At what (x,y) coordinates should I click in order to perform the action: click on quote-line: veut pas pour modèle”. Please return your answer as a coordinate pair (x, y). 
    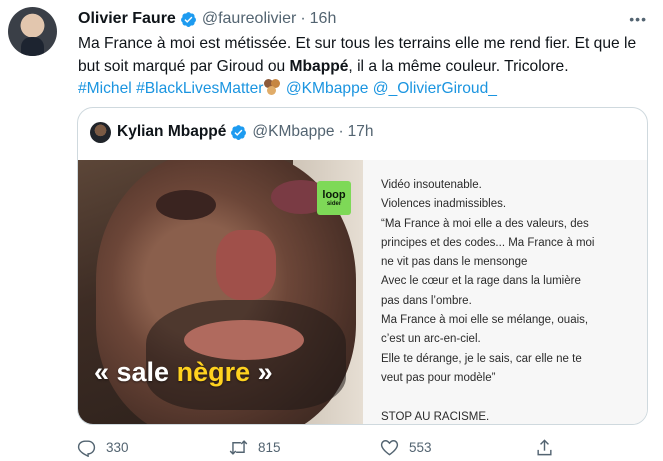
    Looking at the image, I should click on (438, 377).